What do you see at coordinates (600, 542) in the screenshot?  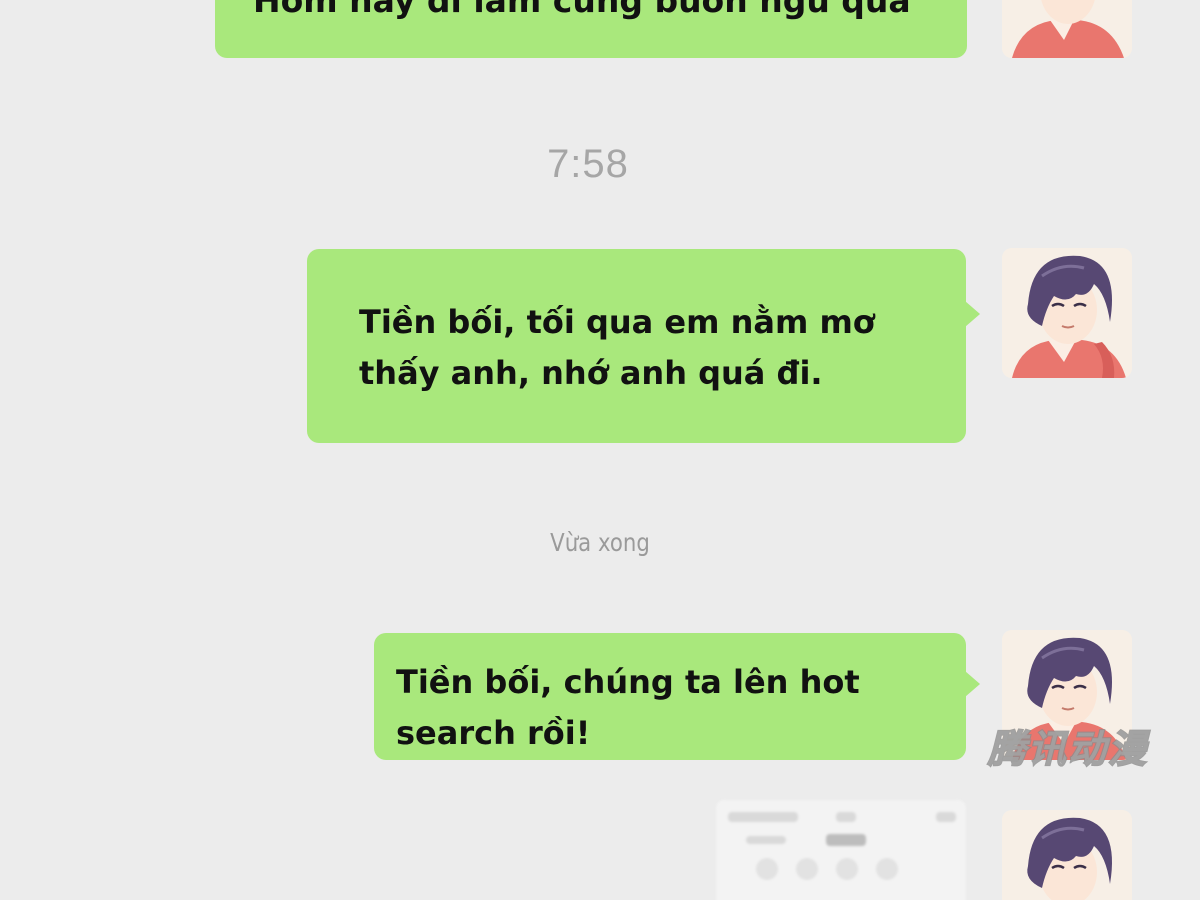 I see `timestamp: Vừa xong` at bounding box center [600, 542].